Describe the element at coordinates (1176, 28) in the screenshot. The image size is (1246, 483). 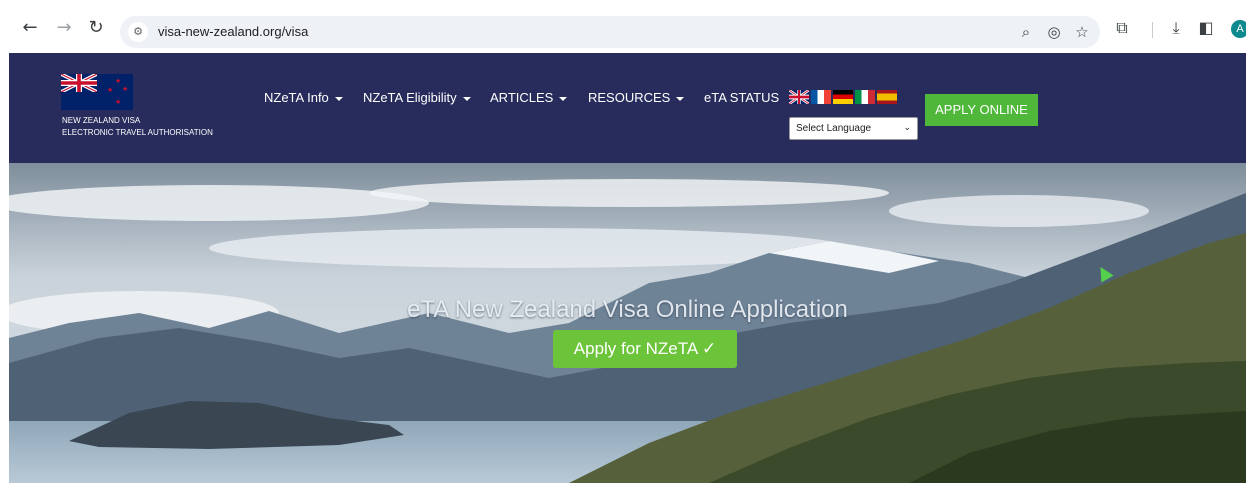
I see `downloads-icon: ⤓` at that location.